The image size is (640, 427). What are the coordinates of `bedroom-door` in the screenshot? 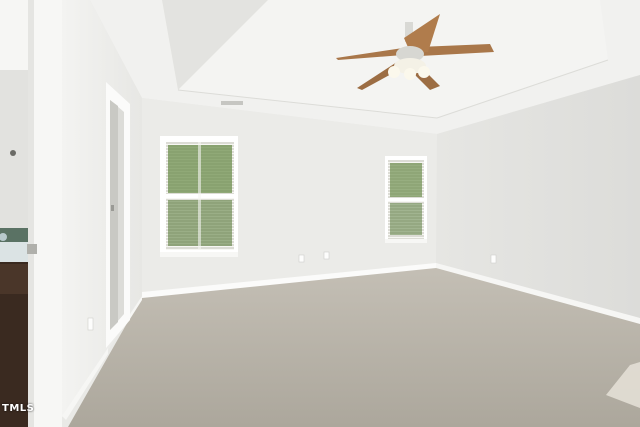 It's located at (44, 213).